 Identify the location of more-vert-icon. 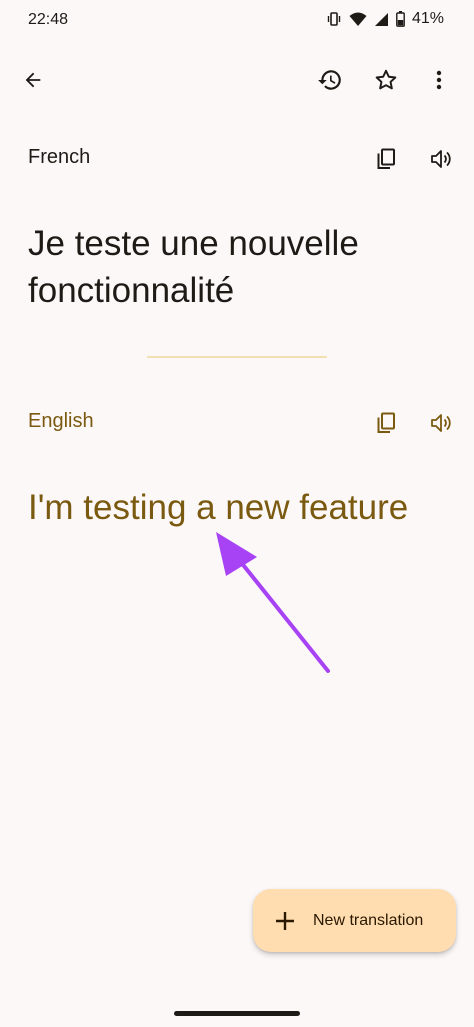
(439, 80).